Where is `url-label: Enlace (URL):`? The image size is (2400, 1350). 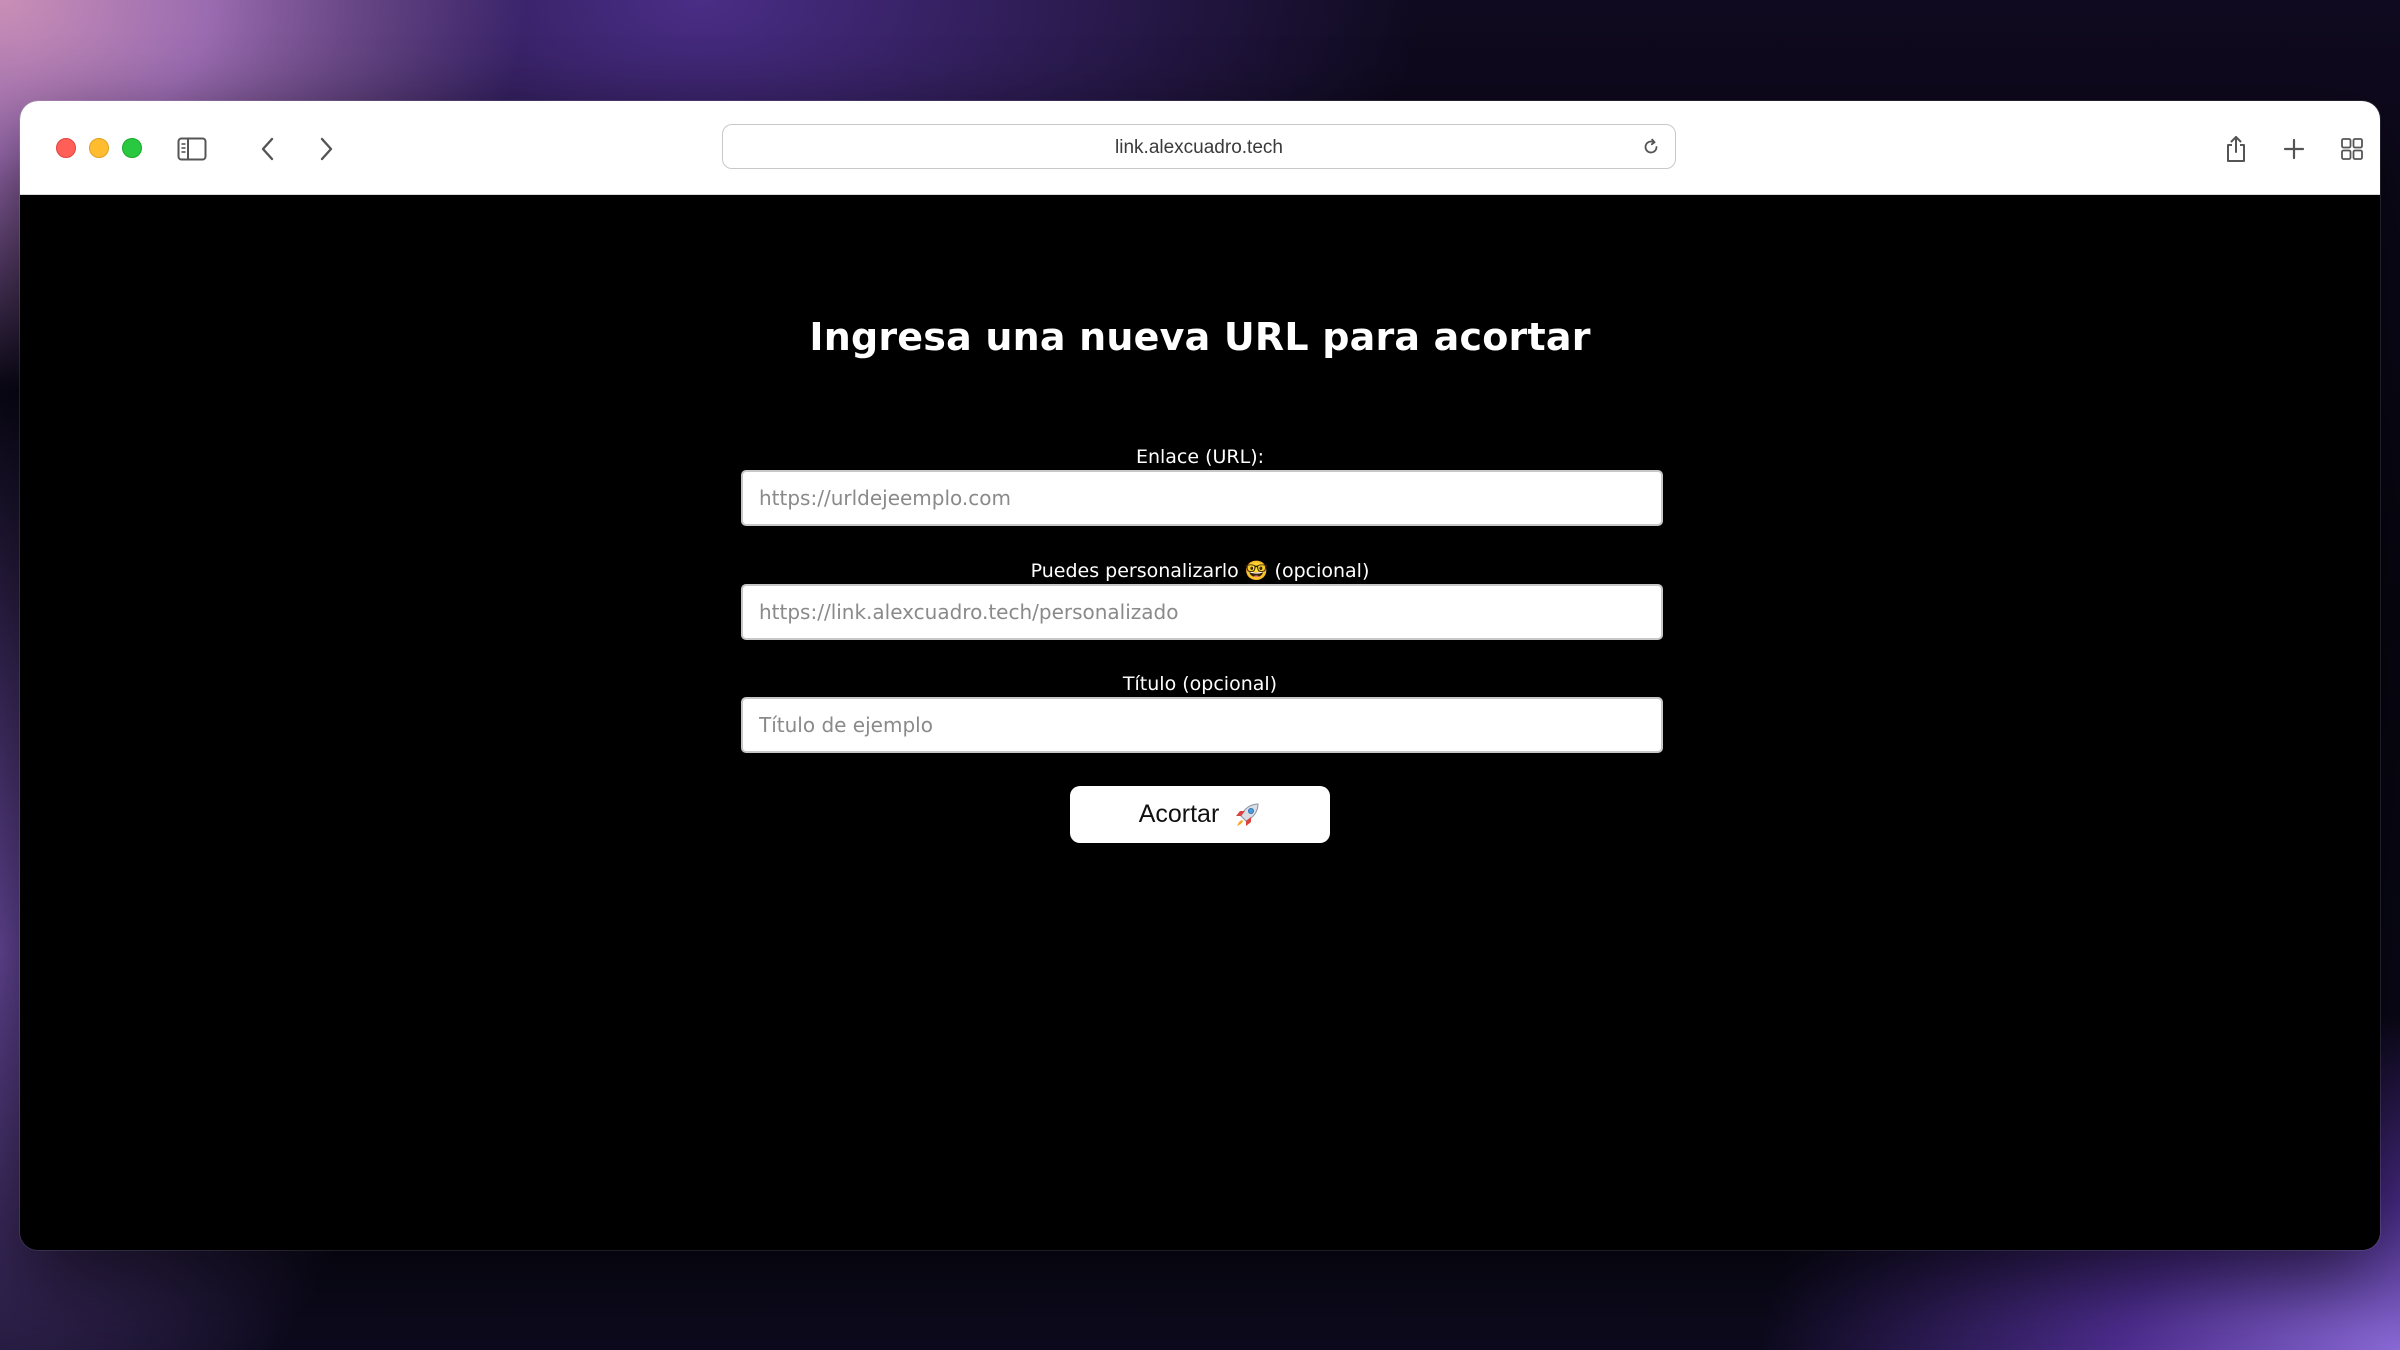
url-label: Enlace (URL): is located at coordinates (1200, 457).